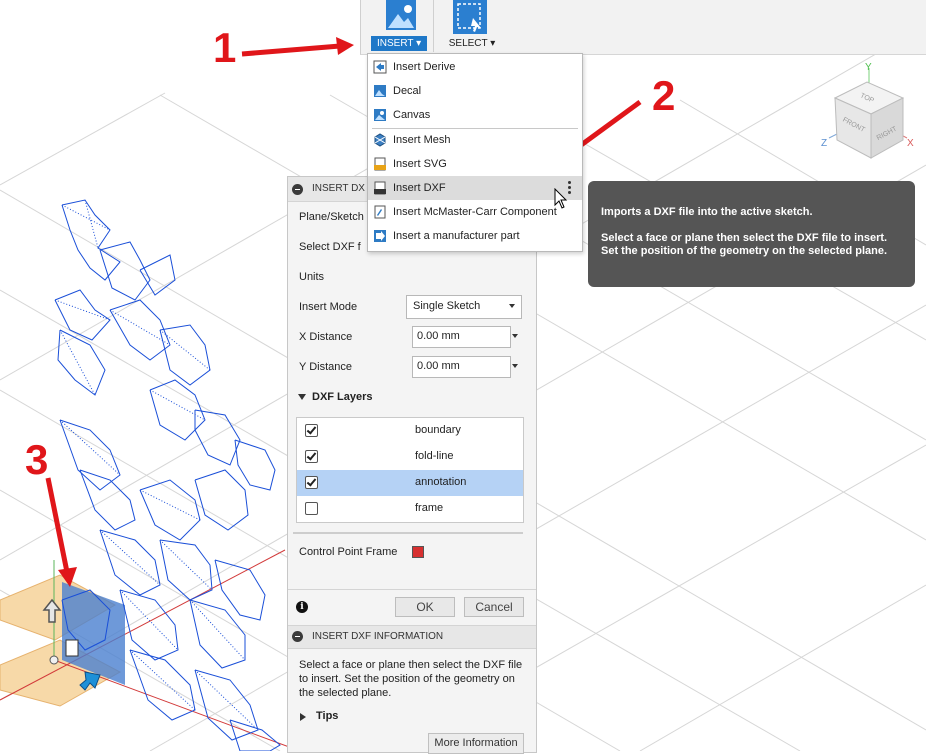  Describe the element at coordinates (380, 236) in the screenshot. I see `manufacturer-part-icon` at that location.